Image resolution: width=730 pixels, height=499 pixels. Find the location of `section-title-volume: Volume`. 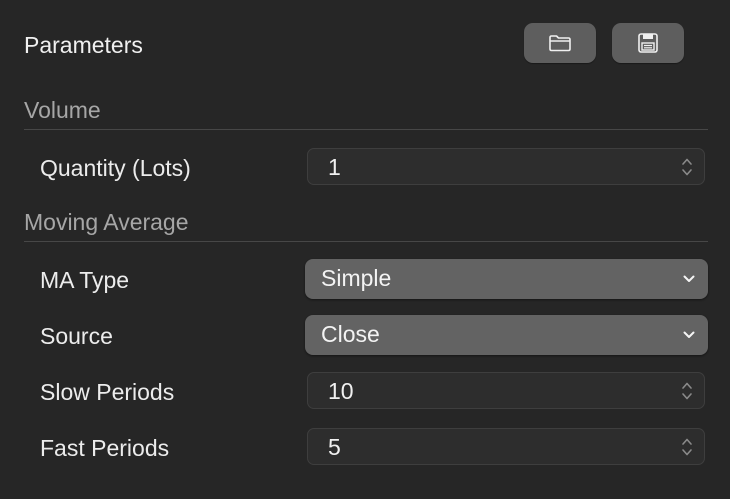

section-title-volume: Volume is located at coordinates (62, 110).